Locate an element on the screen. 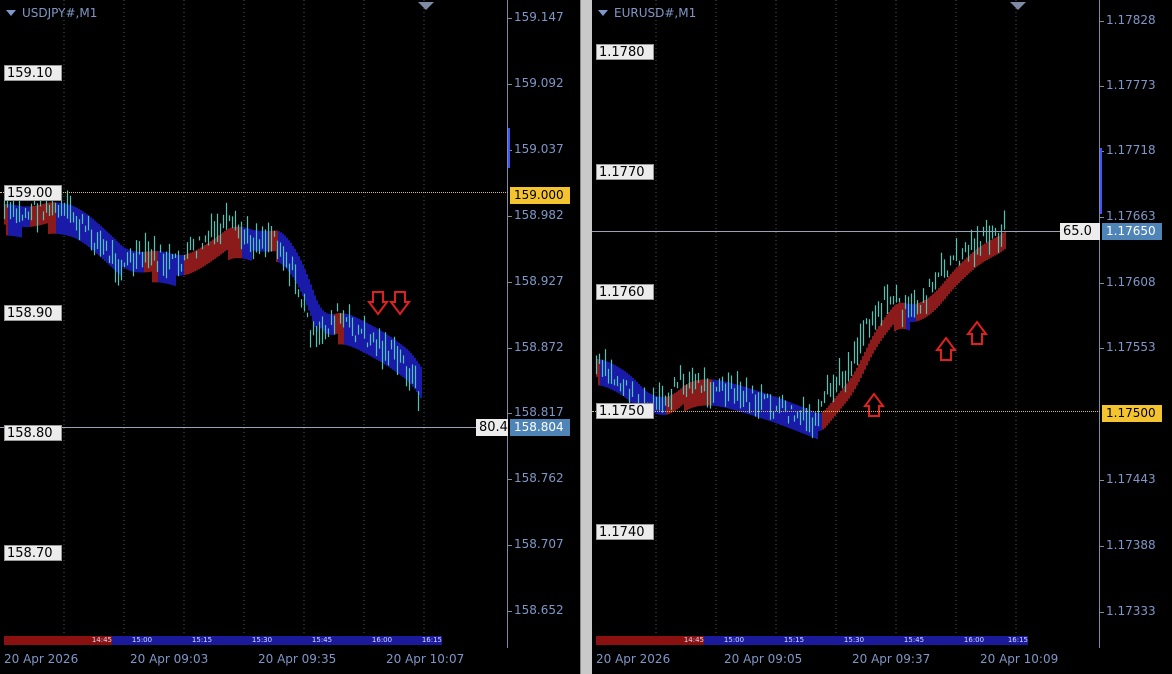  usdjpy-chart-title: USDJPY#,M1 is located at coordinates (51, 13).